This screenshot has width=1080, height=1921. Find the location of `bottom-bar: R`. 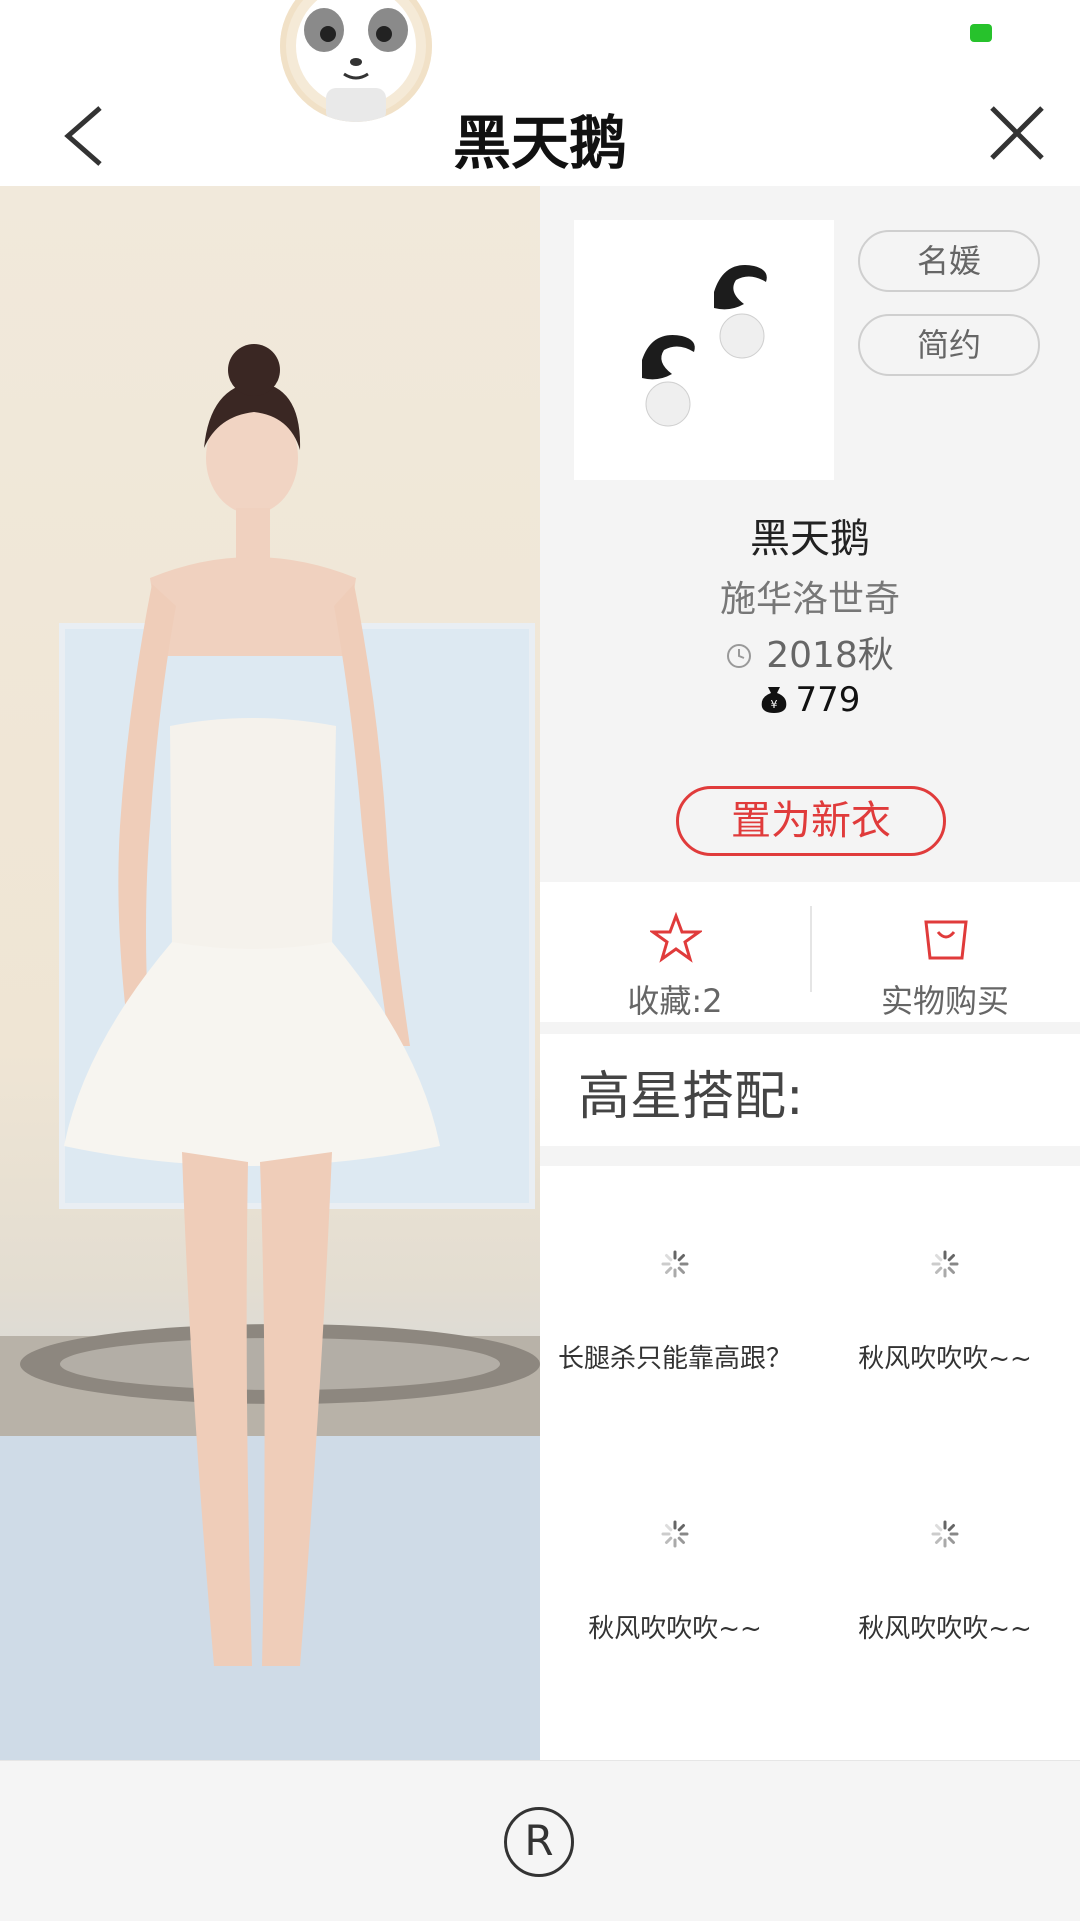

bottom-bar: R is located at coordinates (540, 1840).